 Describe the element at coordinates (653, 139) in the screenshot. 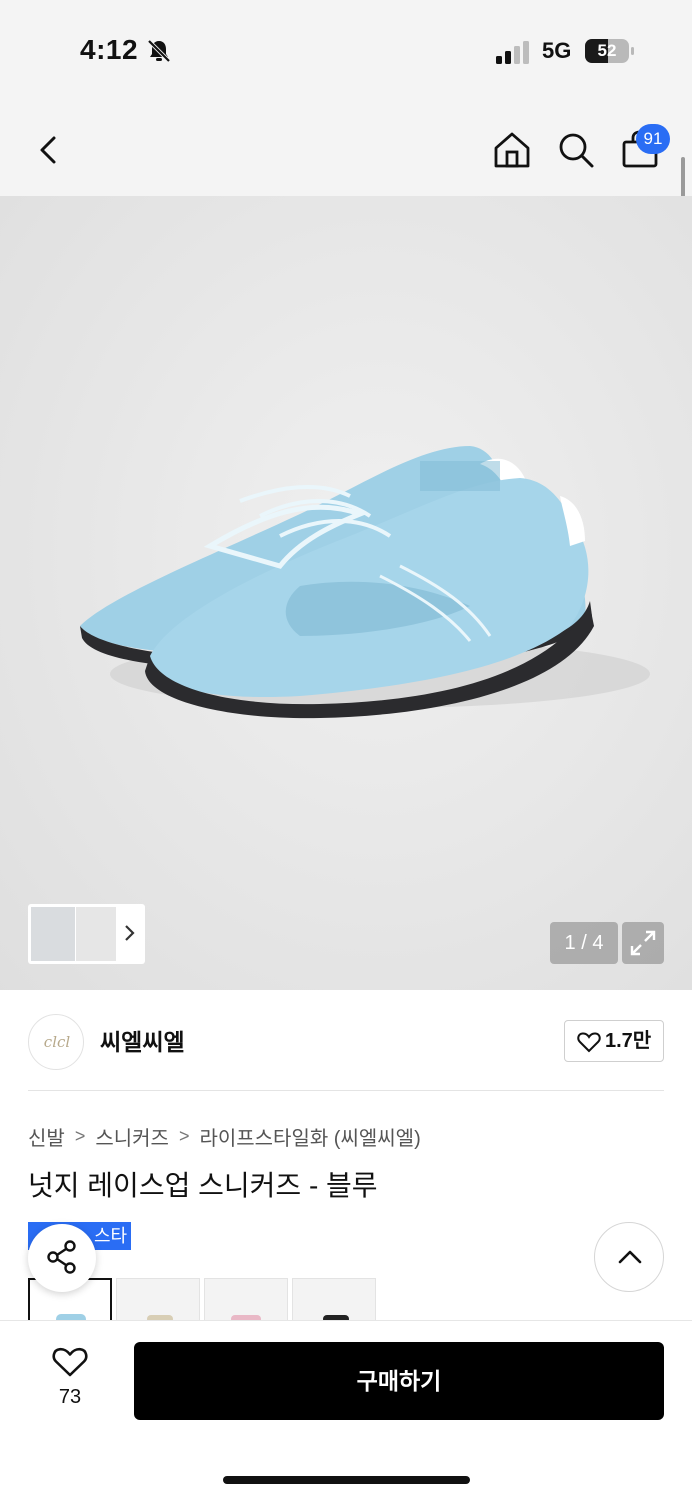

I see `cart-count-badge: 91` at that location.